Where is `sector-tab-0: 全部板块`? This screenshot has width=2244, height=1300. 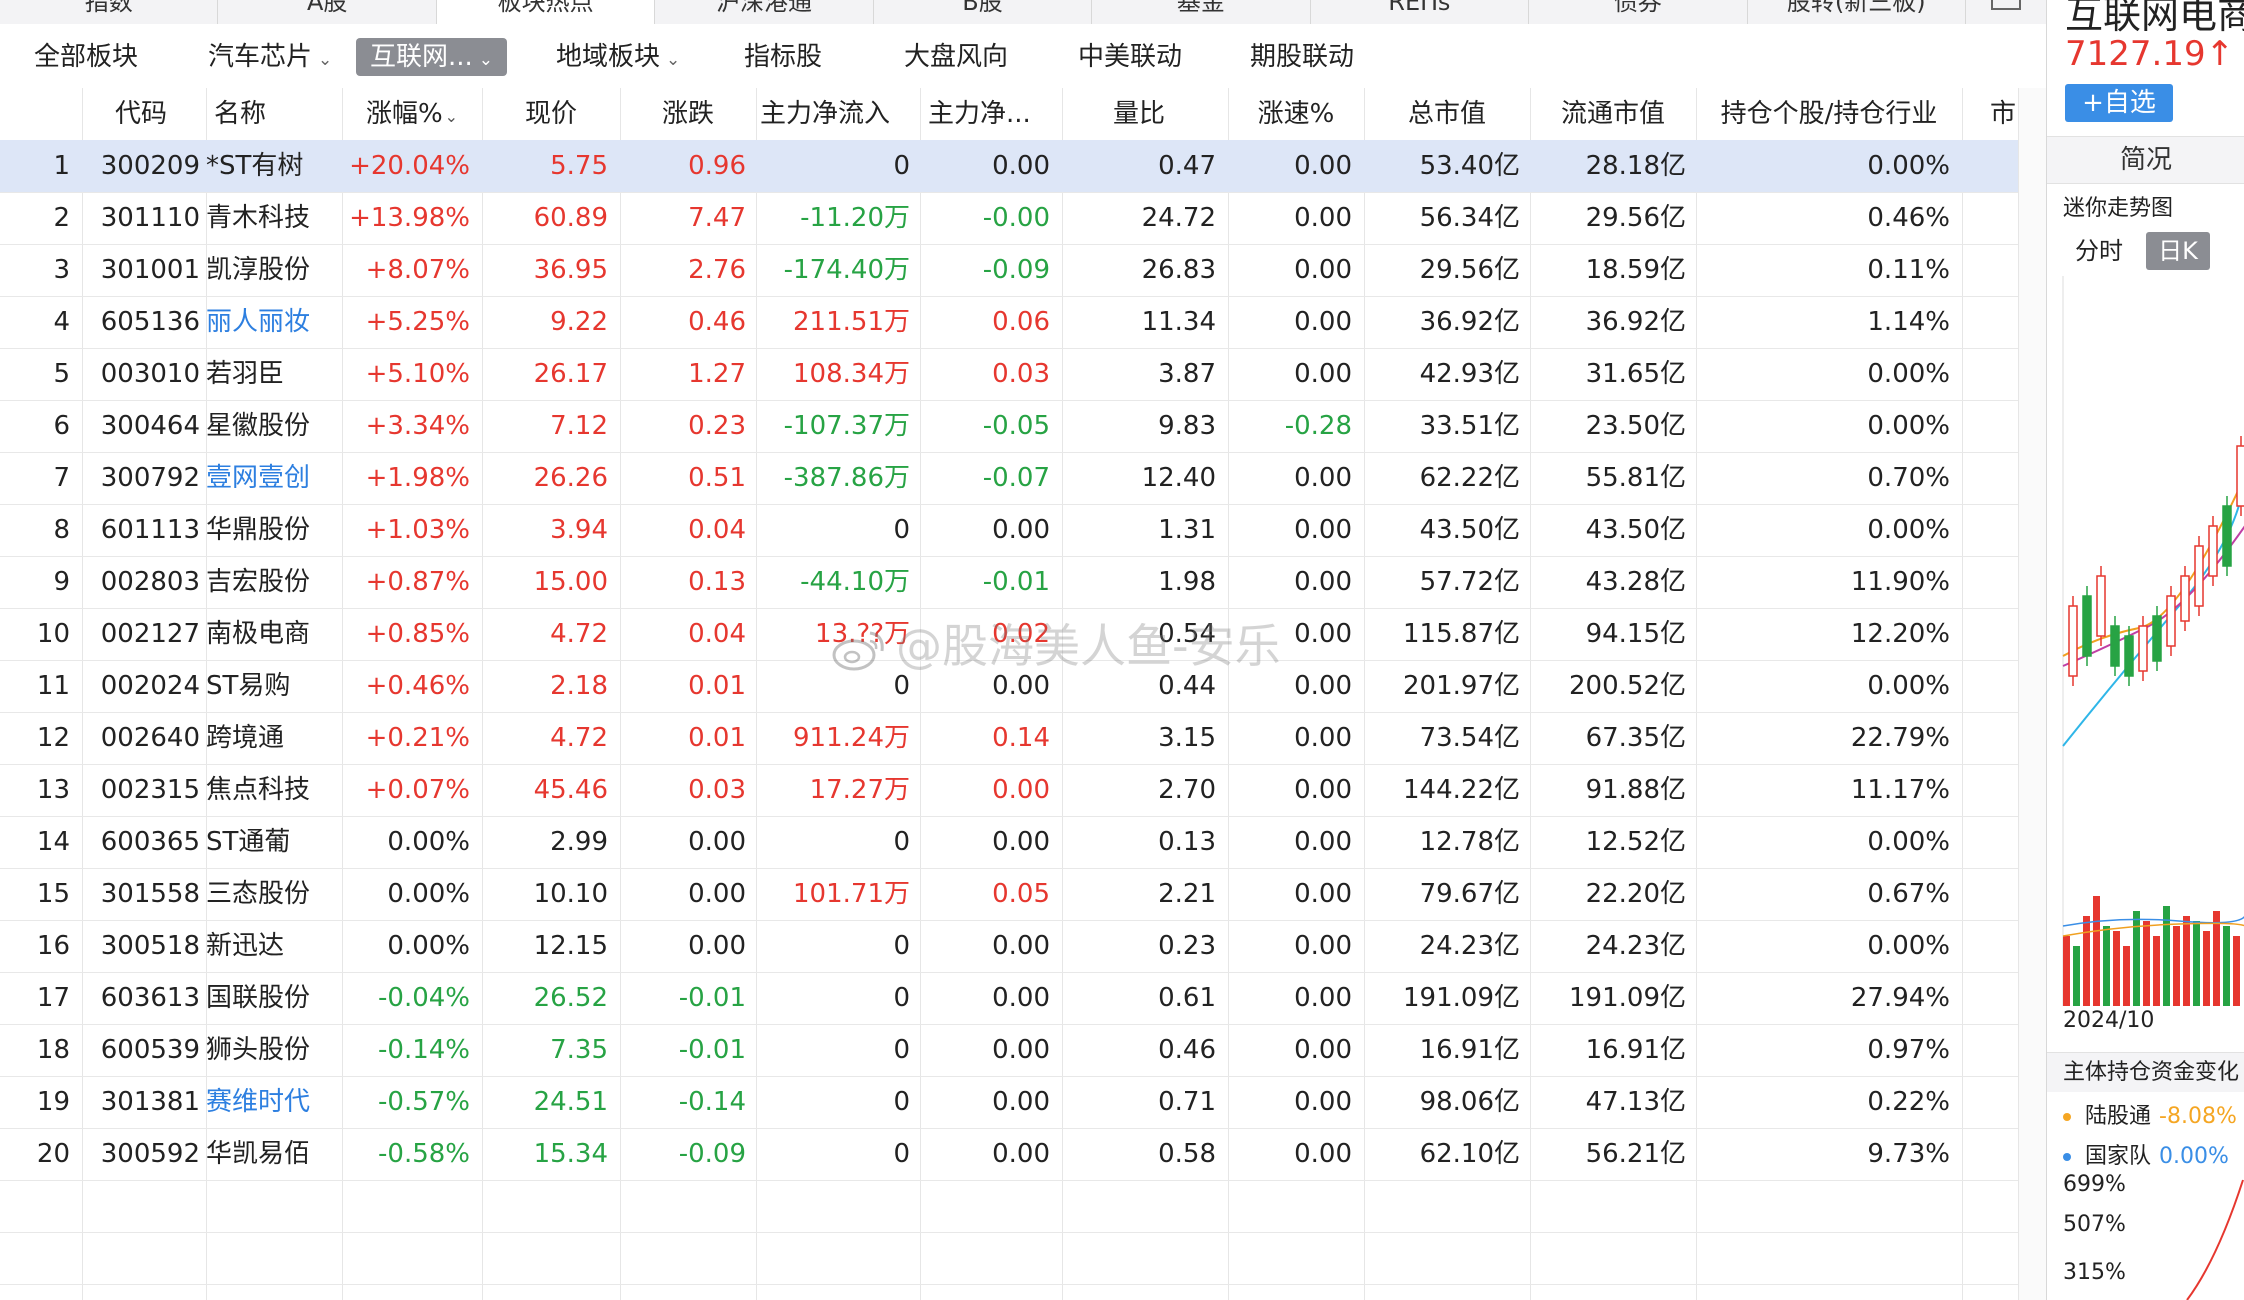 sector-tab-0: 全部板块 is located at coordinates (86, 57).